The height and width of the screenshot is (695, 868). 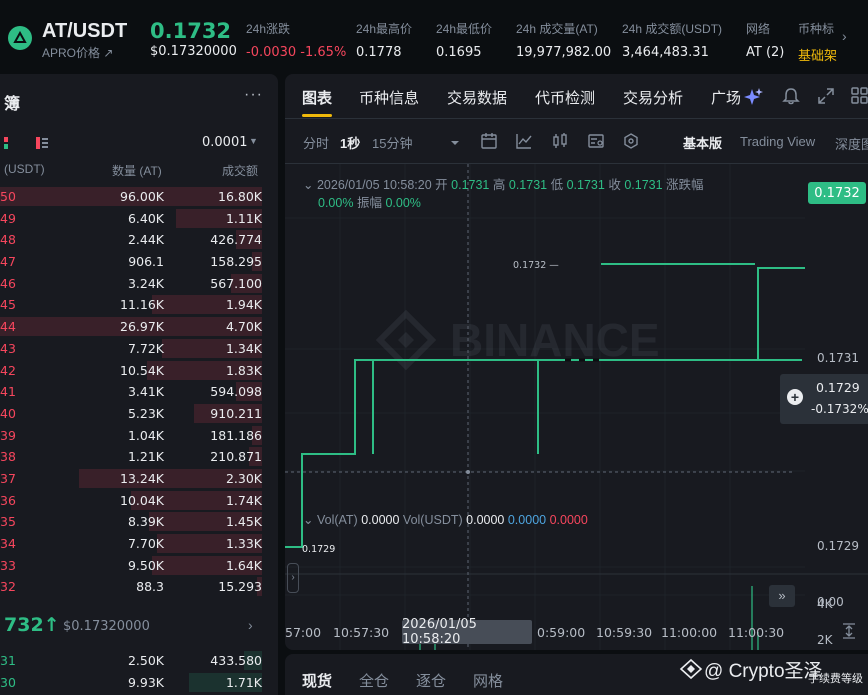 I want to click on stat-value: 基础架, so click(x=818, y=55).